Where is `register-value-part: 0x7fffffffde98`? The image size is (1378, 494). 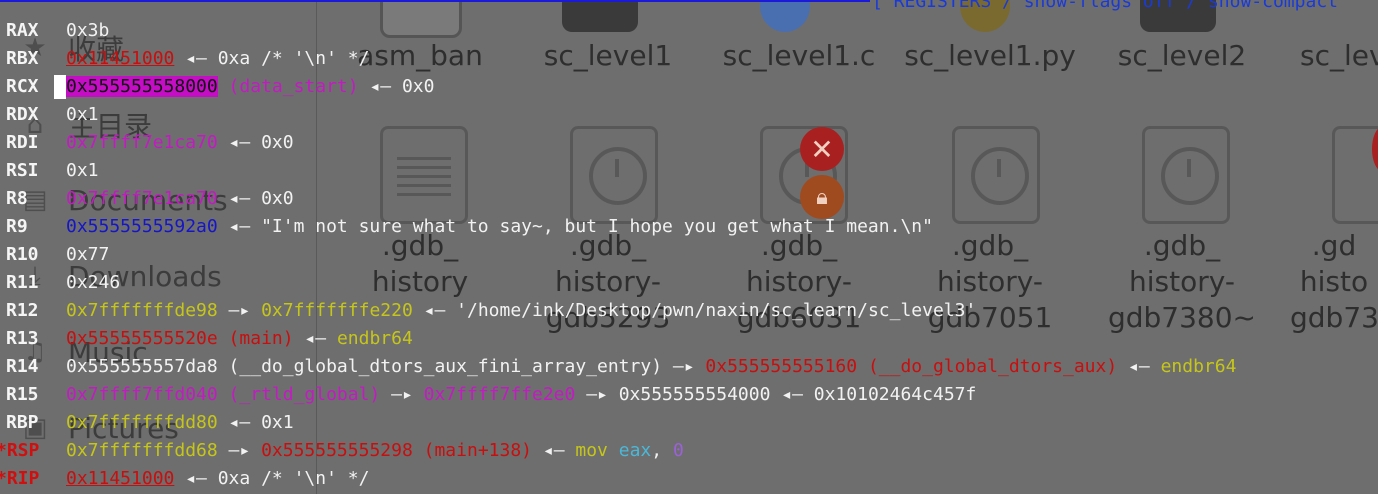
register-value-part: 0x7fffffffde98 is located at coordinates (142, 310).